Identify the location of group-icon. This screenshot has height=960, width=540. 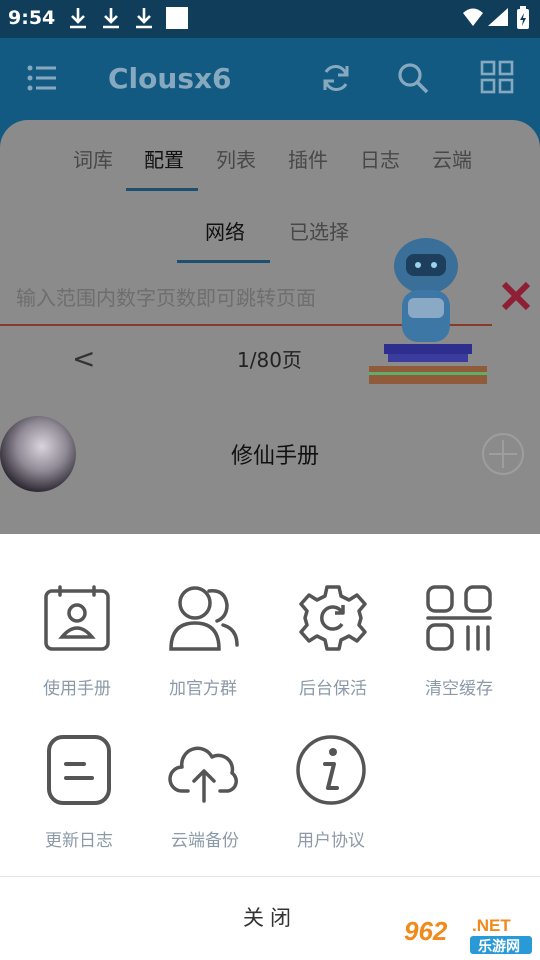
(204, 618).